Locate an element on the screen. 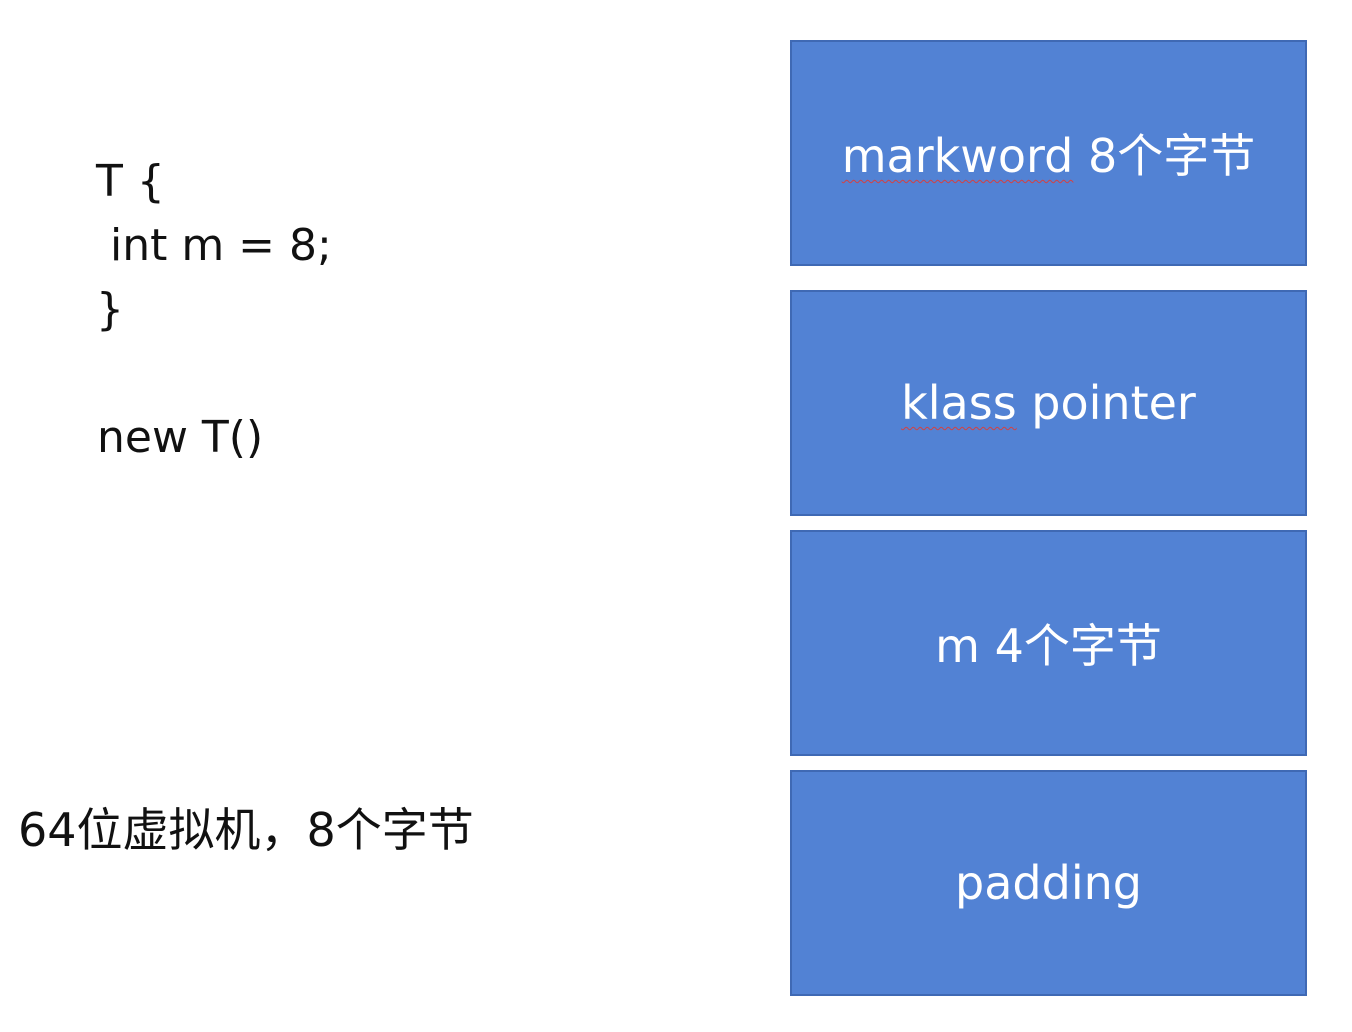 The height and width of the screenshot is (1032, 1352). field-m-block: m 4个字节 is located at coordinates (1048, 643).